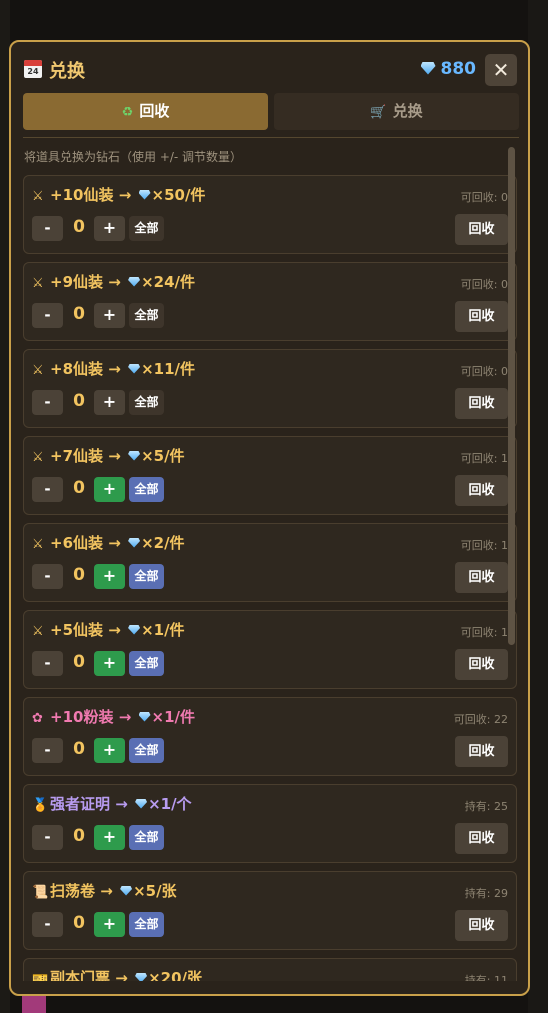 The width and height of the screenshot is (548, 1013). What do you see at coordinates (117, 974) in the screenshot?
I see `item-title: 🎫 副本门票 → ×20/张` at bounding box center [117, 974].